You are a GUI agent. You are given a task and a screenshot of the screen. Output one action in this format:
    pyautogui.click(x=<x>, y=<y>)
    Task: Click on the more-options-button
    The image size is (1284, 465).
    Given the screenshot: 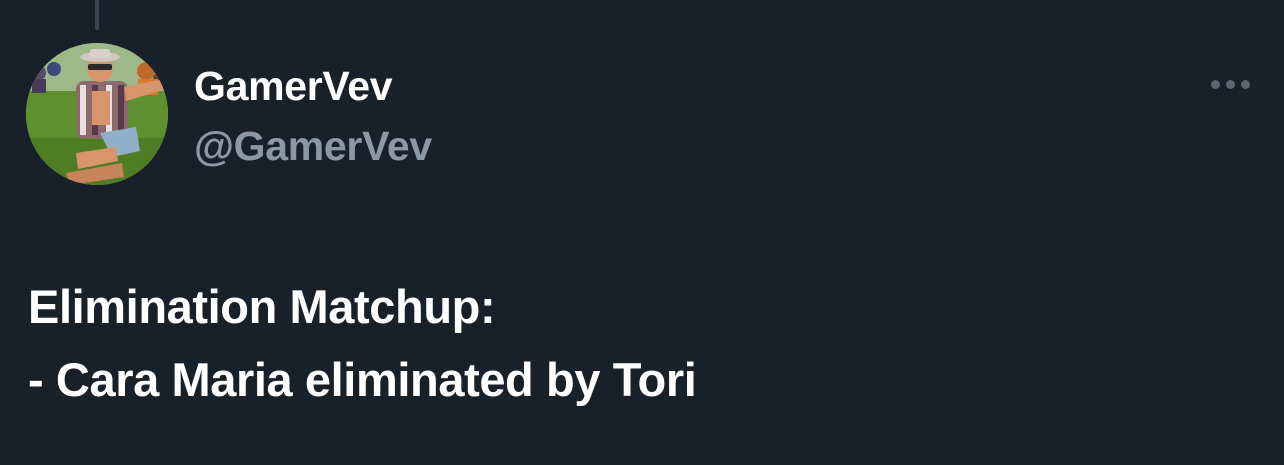 What is the action you would take?
    pyautogui.click(x=1230, y=84)
    